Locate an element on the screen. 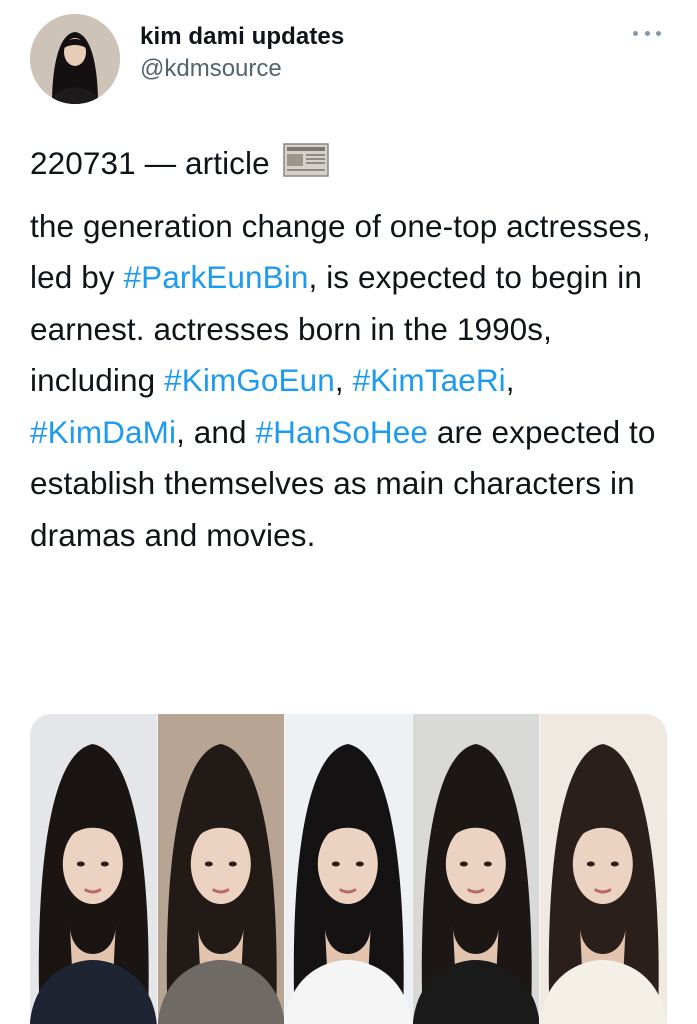 This screenshot has width=697, height=1024. more-horizontal-icon is located at coordinates (647, 33).